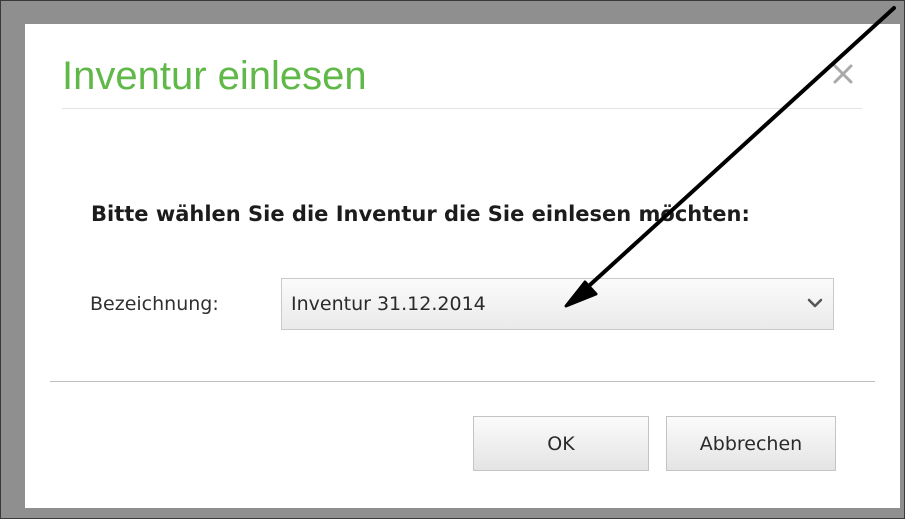 This screenshot has height=519, width=905. Describe the element at coordinates (557, 304) in the screenshot. I see `inventory-select: Inventur 31.12.2014` at that location.